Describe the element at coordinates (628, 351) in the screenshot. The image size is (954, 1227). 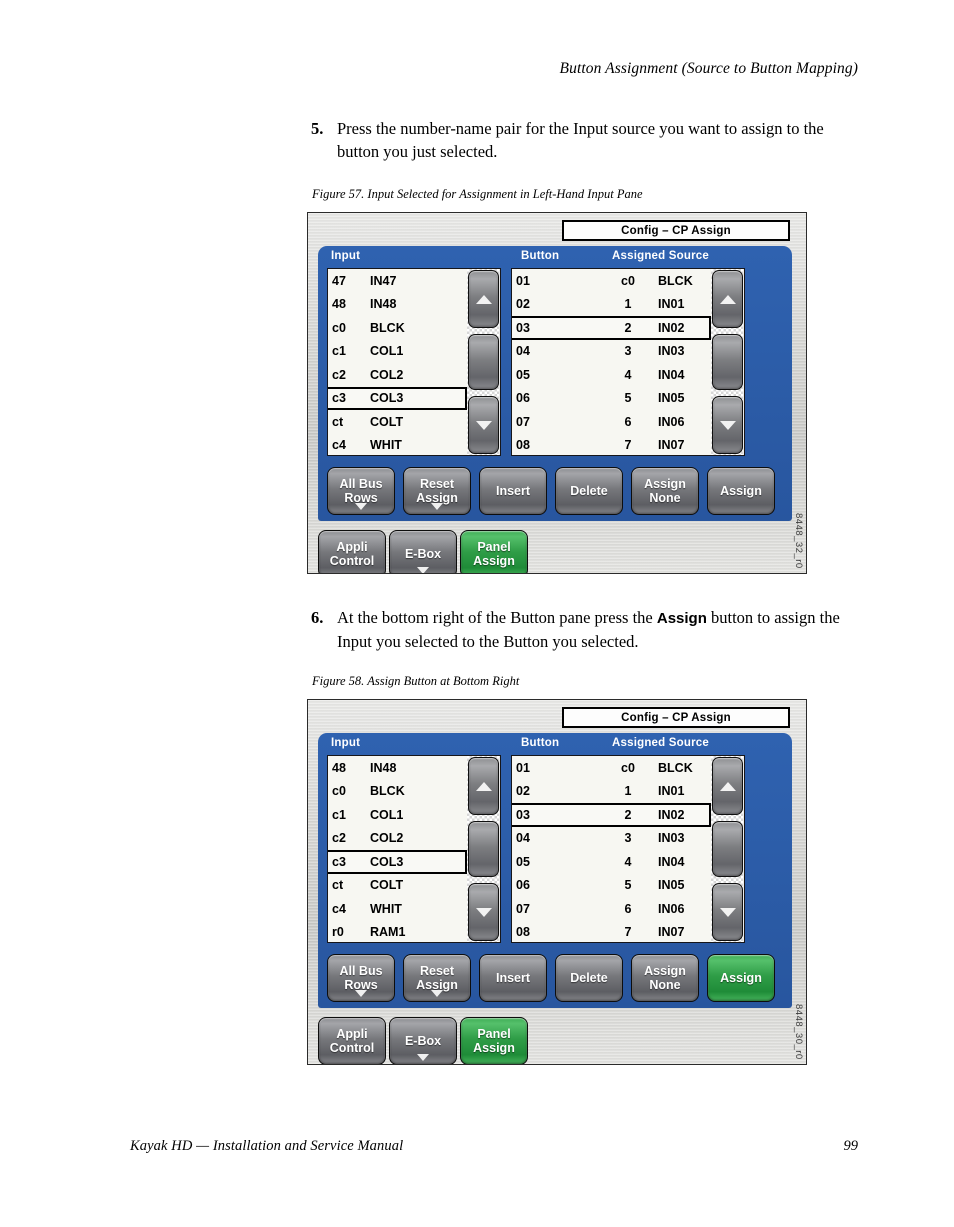
I see `assigned-source-number: 3` at that location.